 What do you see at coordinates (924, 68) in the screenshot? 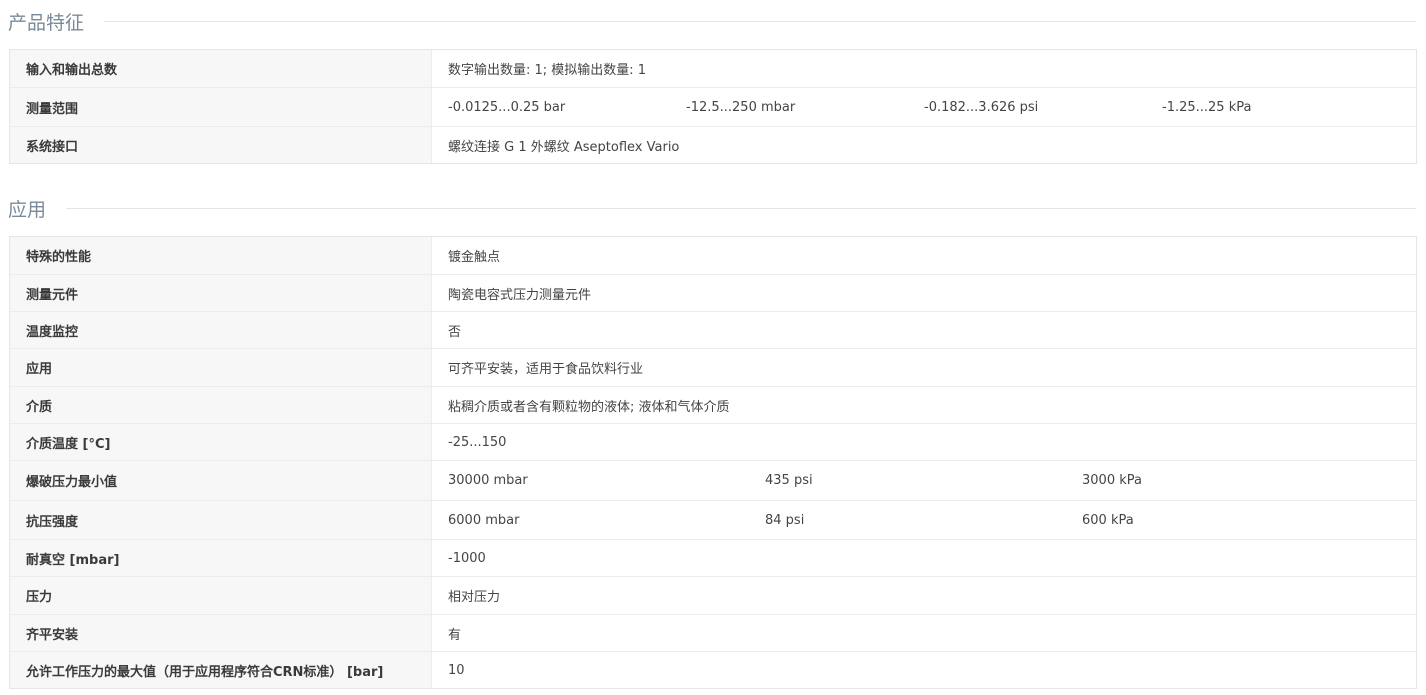
I see `row-value: 数字输出数量: 1; 模拟输出数量: 1` at bounding box center [924, 68].